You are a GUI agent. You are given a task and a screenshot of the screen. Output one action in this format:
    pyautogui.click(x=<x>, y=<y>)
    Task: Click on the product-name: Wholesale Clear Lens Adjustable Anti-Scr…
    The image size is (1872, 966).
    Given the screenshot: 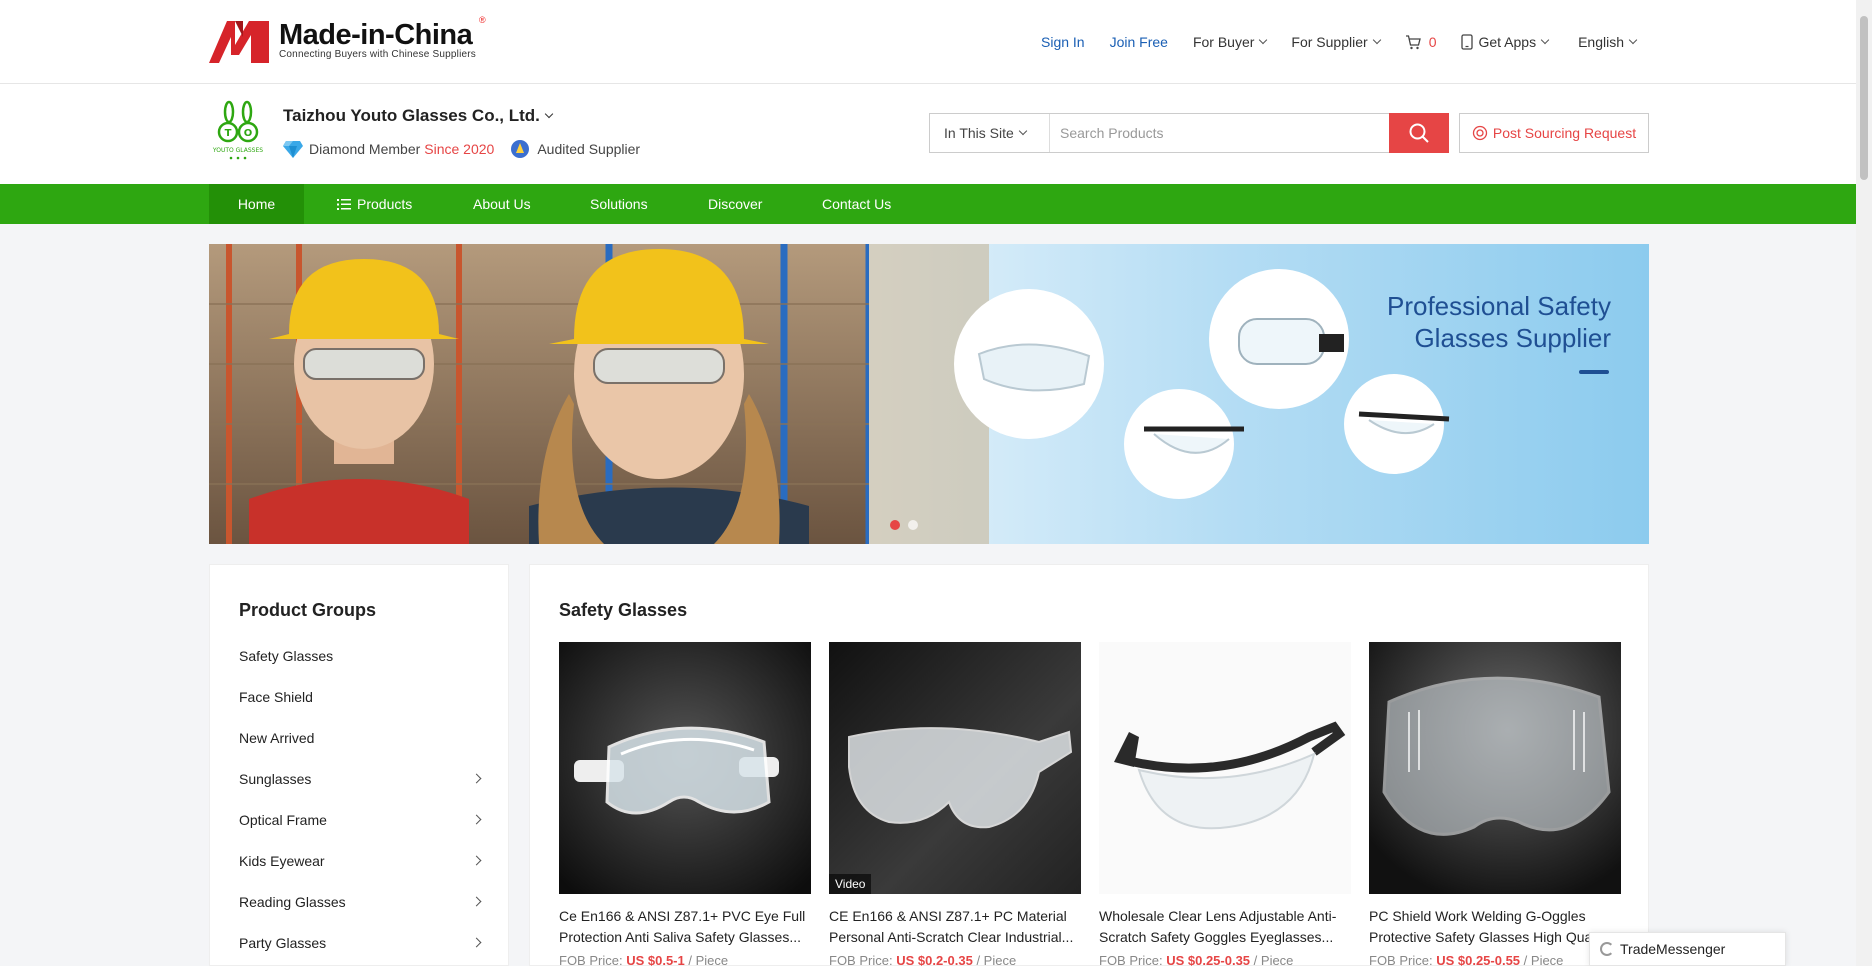 What is the action you would take?
    pyautogui.click(x=1225, y=927)
    